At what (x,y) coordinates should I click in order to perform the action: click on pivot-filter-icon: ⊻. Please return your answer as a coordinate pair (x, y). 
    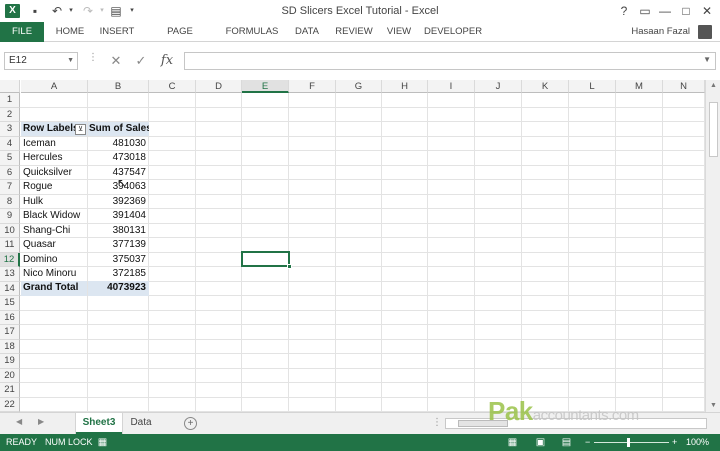
    Looking at the image, I should click on (80, 129).